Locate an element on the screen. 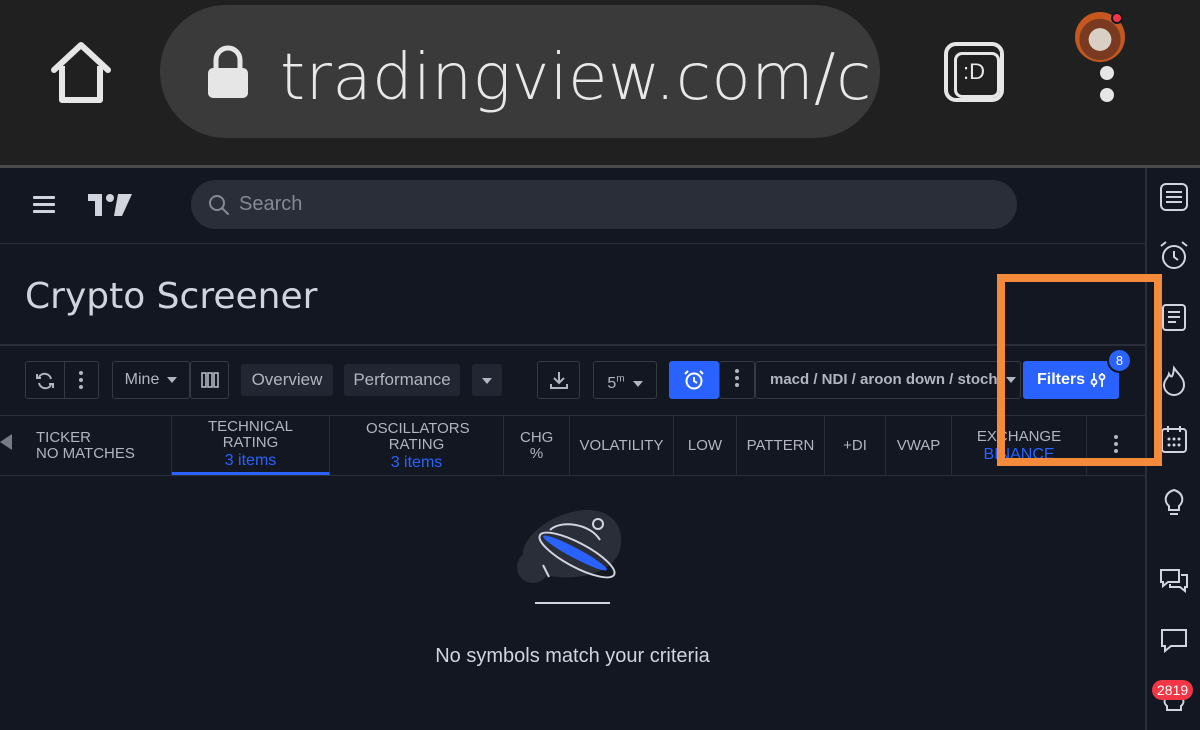 This screenshot has width=1200, height=730. interval-dropdown: 5m is located at coordinates (625, 380).